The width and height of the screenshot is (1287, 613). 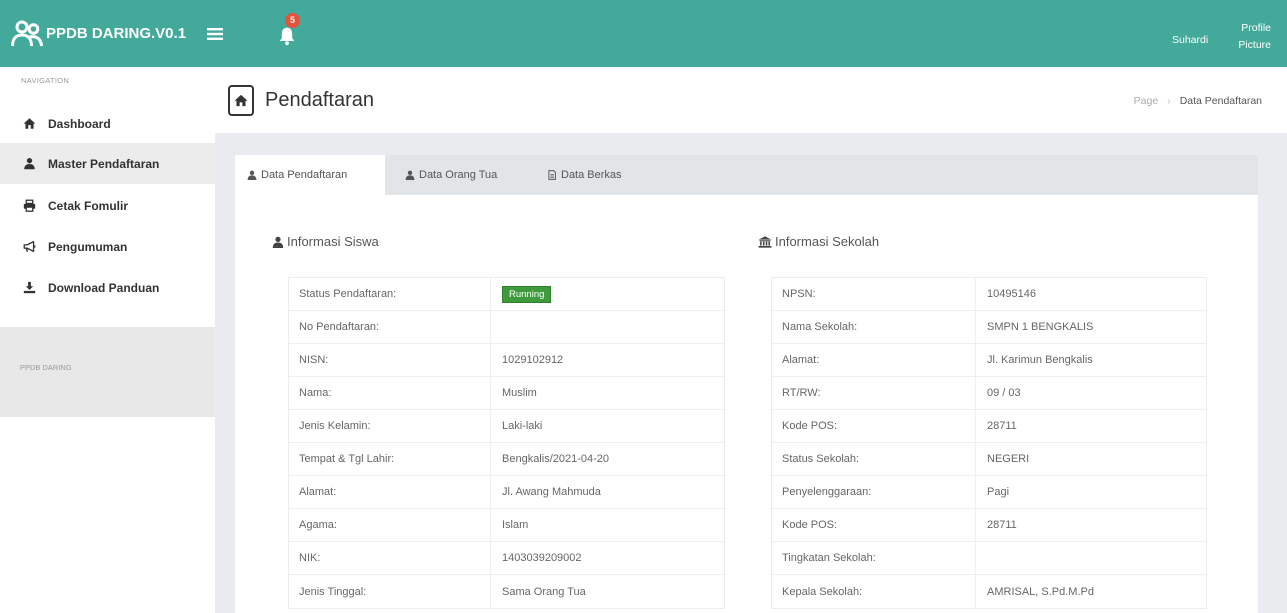 I want to click on breadcrumb-page-link: Page, so click(x=1146, y=101).